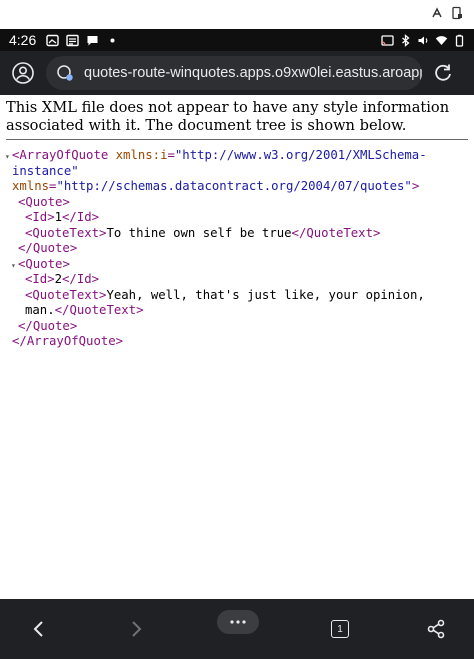 The image size is (474, 659). I want to click on accessibility-icon, so click(437, 12).